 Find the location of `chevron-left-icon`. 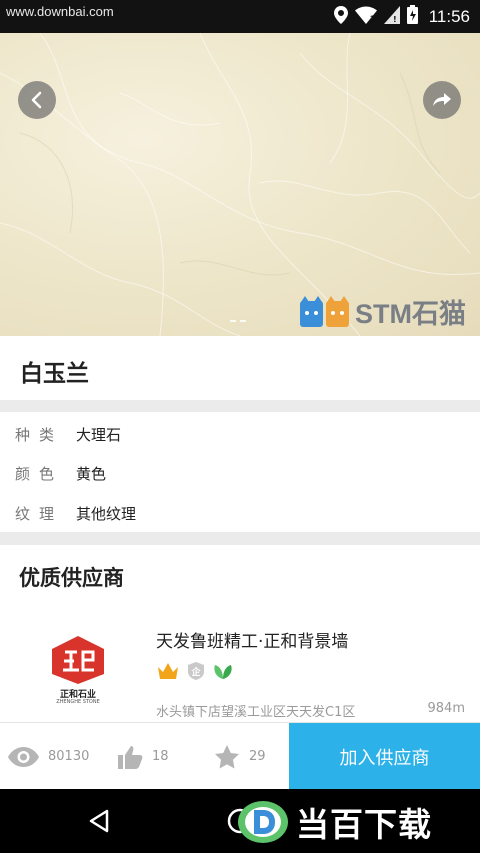

chevron-left-icon is located at coordinates (36, 100).